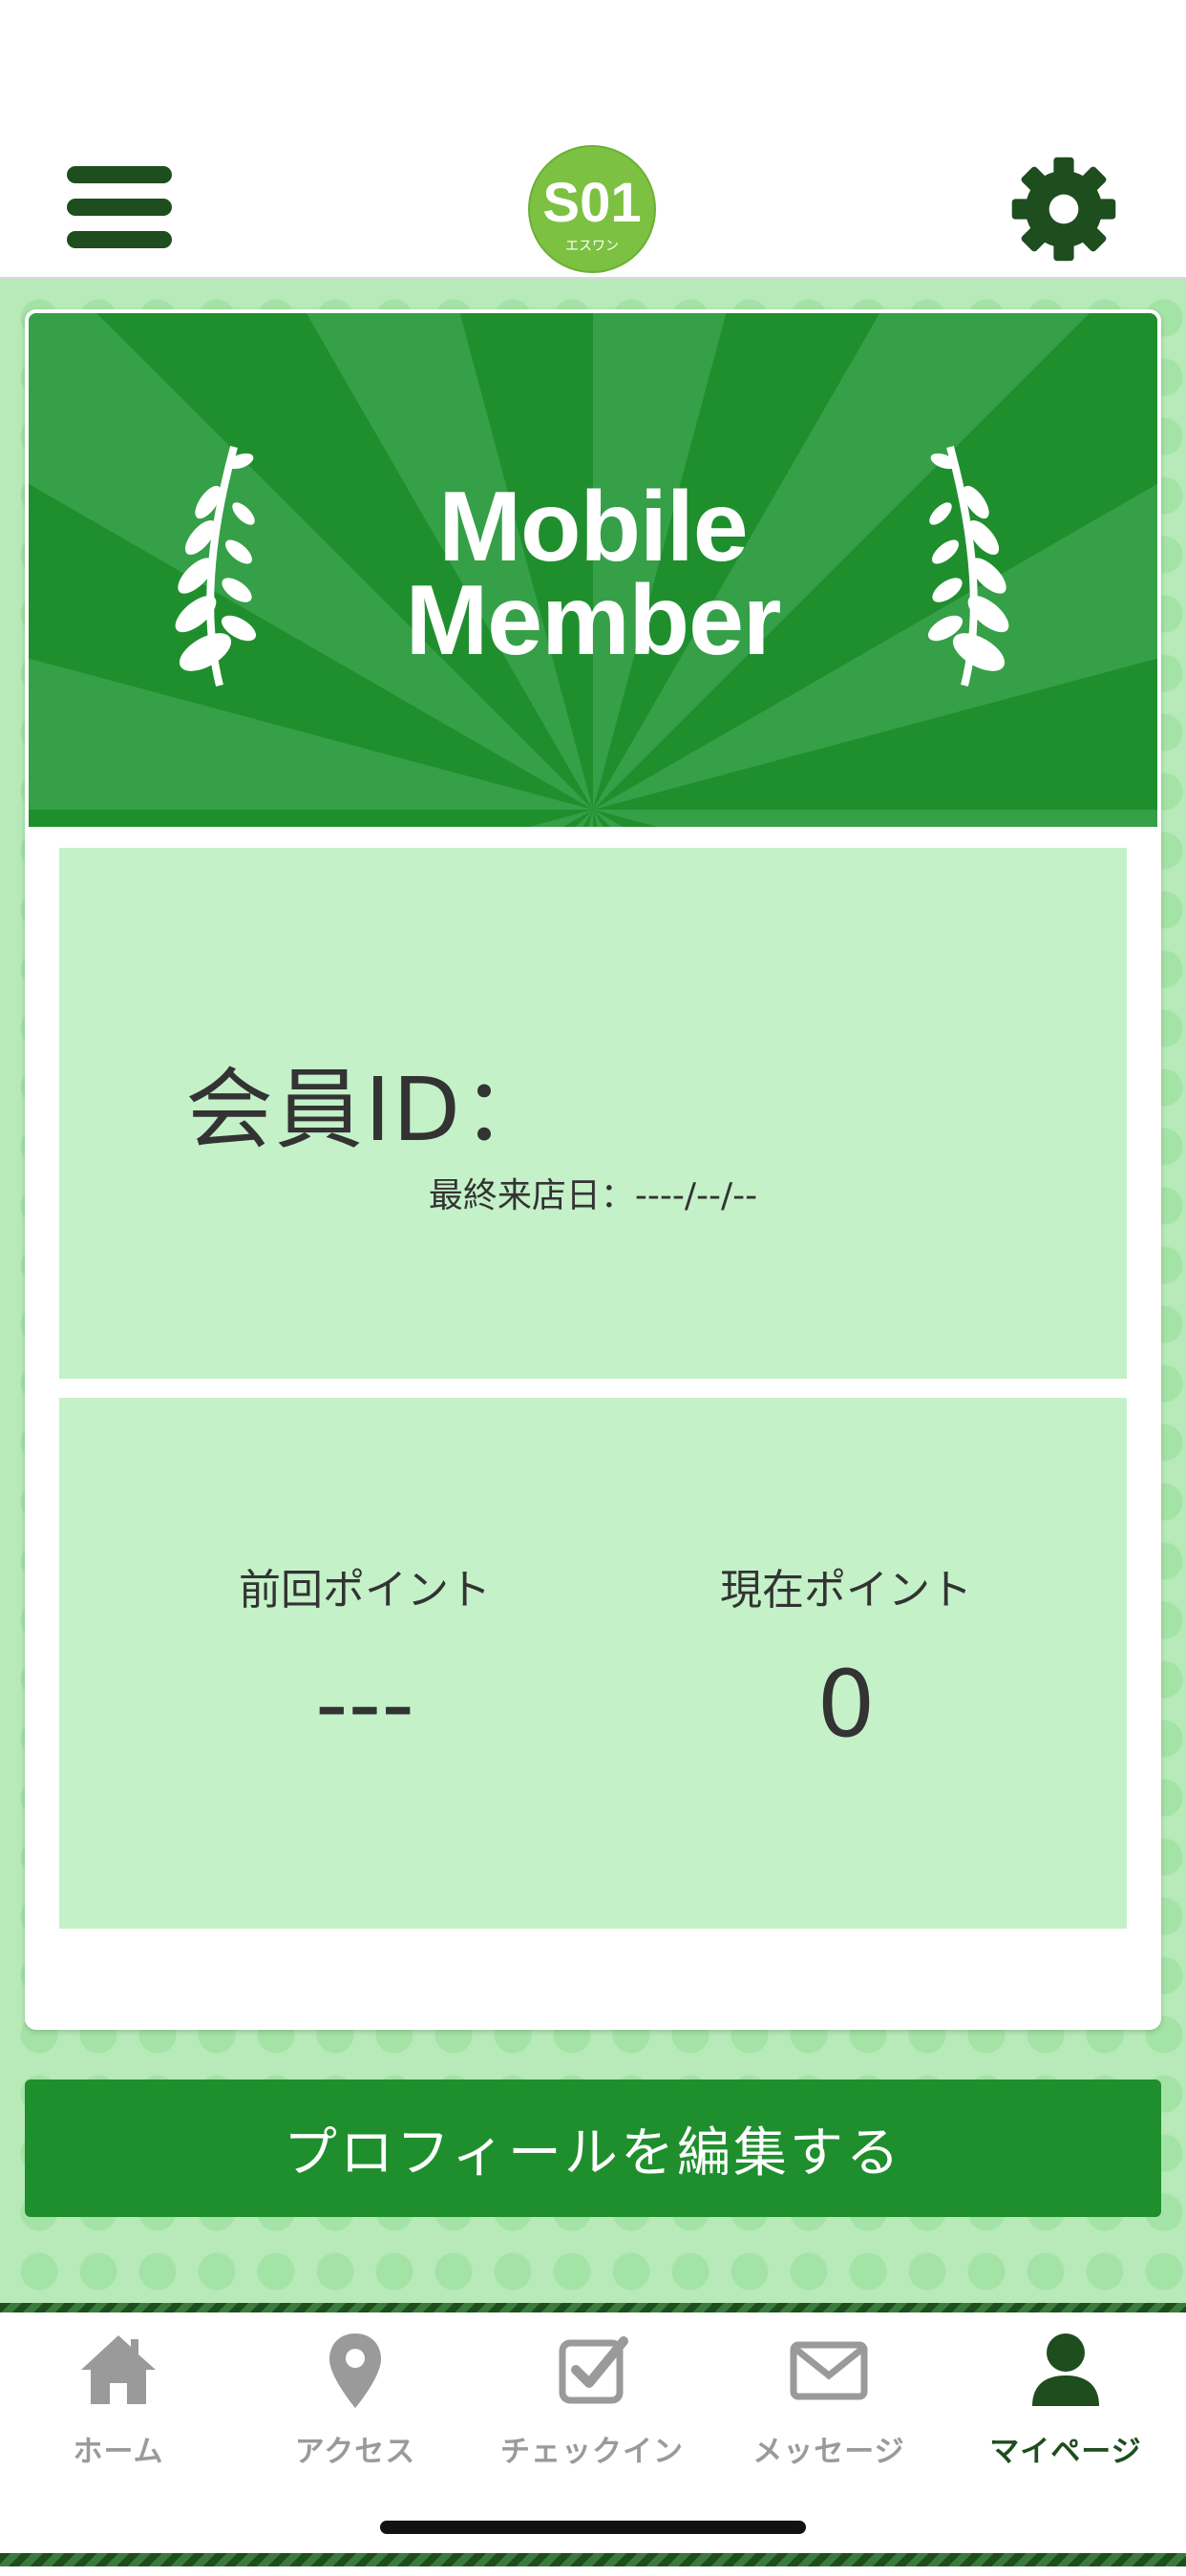  What do you see at coordinates (593, 2370) in the screenshot?
I see `checkbox-icon` at bounding box center [593, 2370].